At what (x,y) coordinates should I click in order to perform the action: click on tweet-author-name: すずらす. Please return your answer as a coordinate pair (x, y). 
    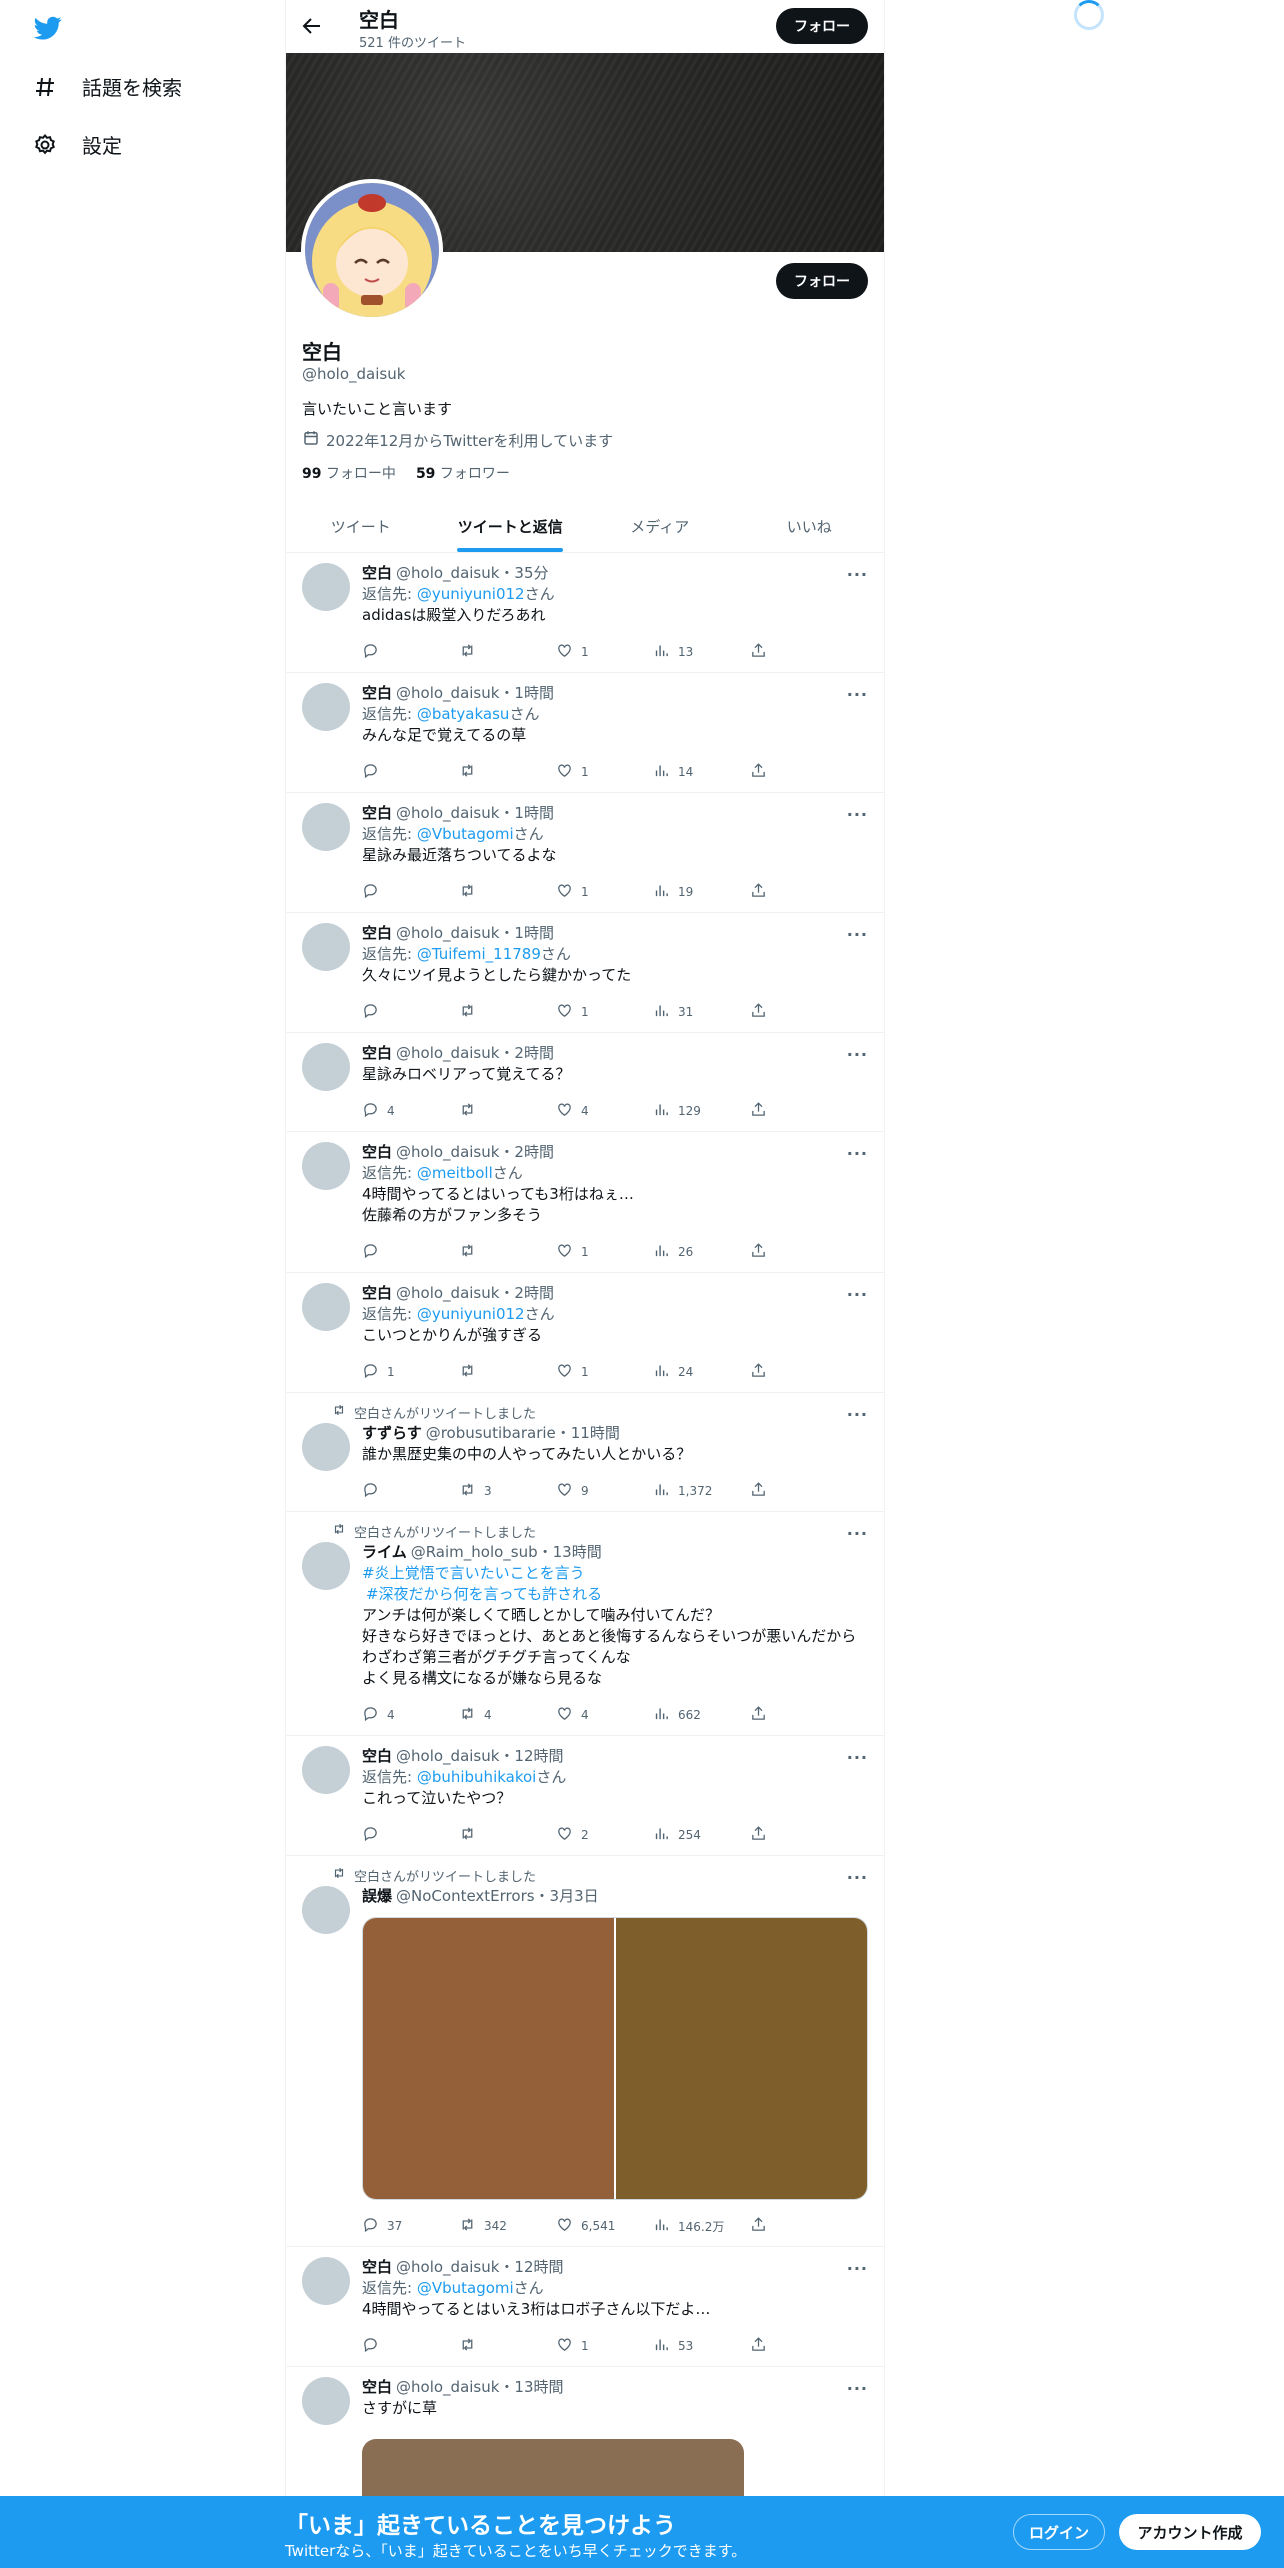
    Looking at the image, I should click on (392, 1433).